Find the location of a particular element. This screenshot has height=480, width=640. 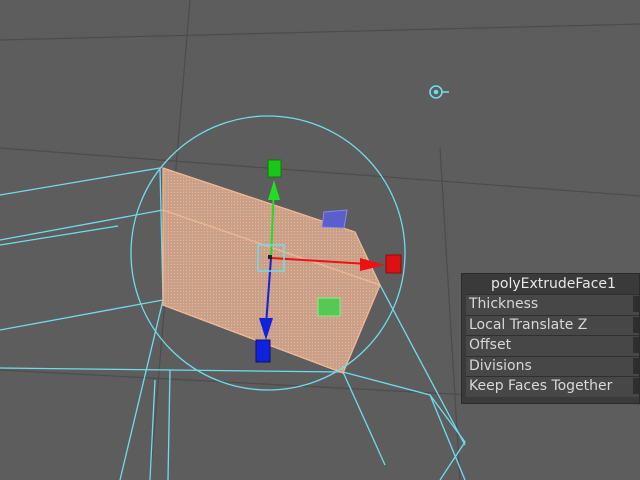

x-axis-handle-icon is located at coordinates (393, 264).